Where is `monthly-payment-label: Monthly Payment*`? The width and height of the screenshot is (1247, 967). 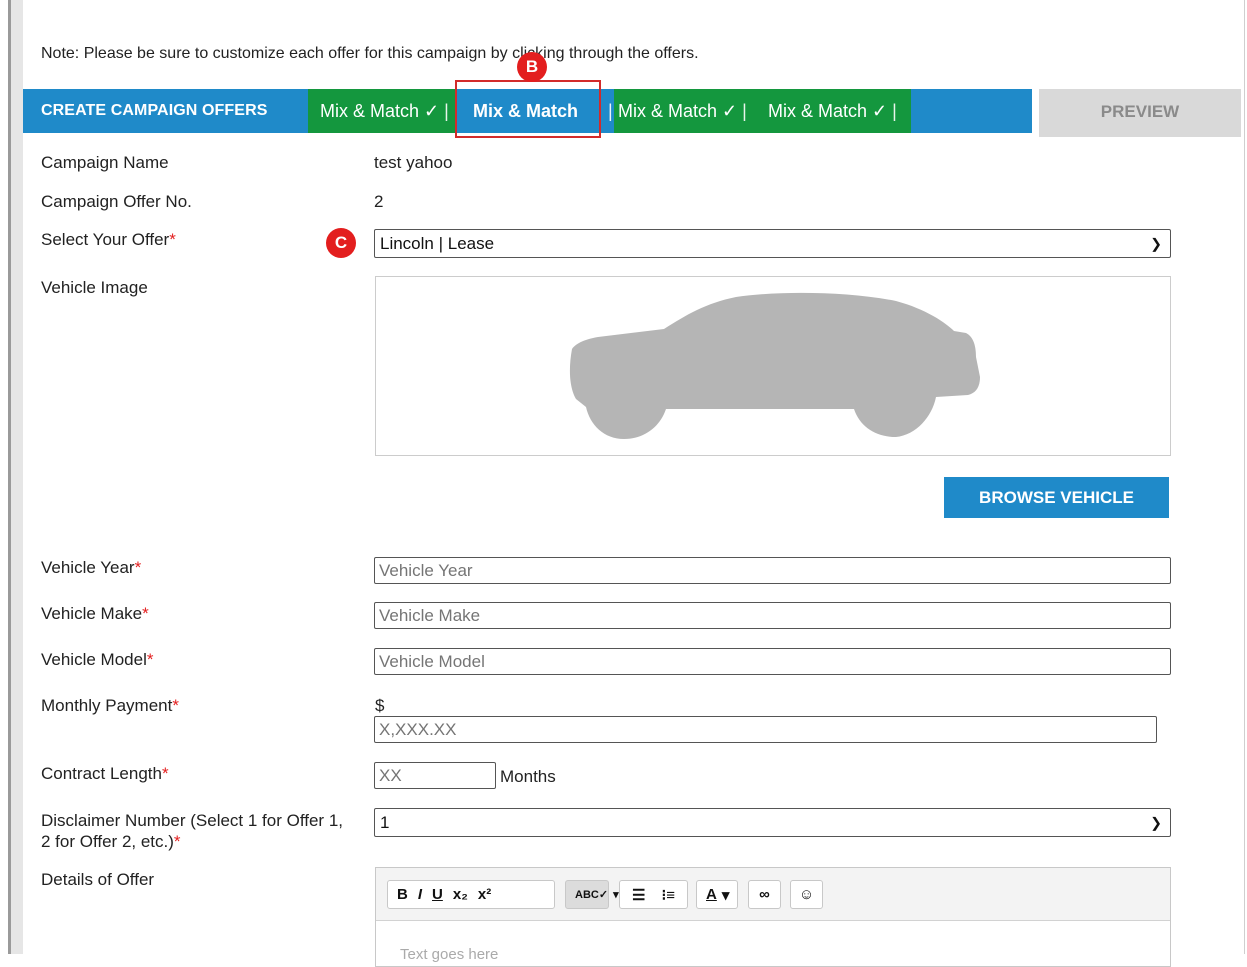
monthly-payment-label: Monthly Payment* is located at coordinates (110, 706).